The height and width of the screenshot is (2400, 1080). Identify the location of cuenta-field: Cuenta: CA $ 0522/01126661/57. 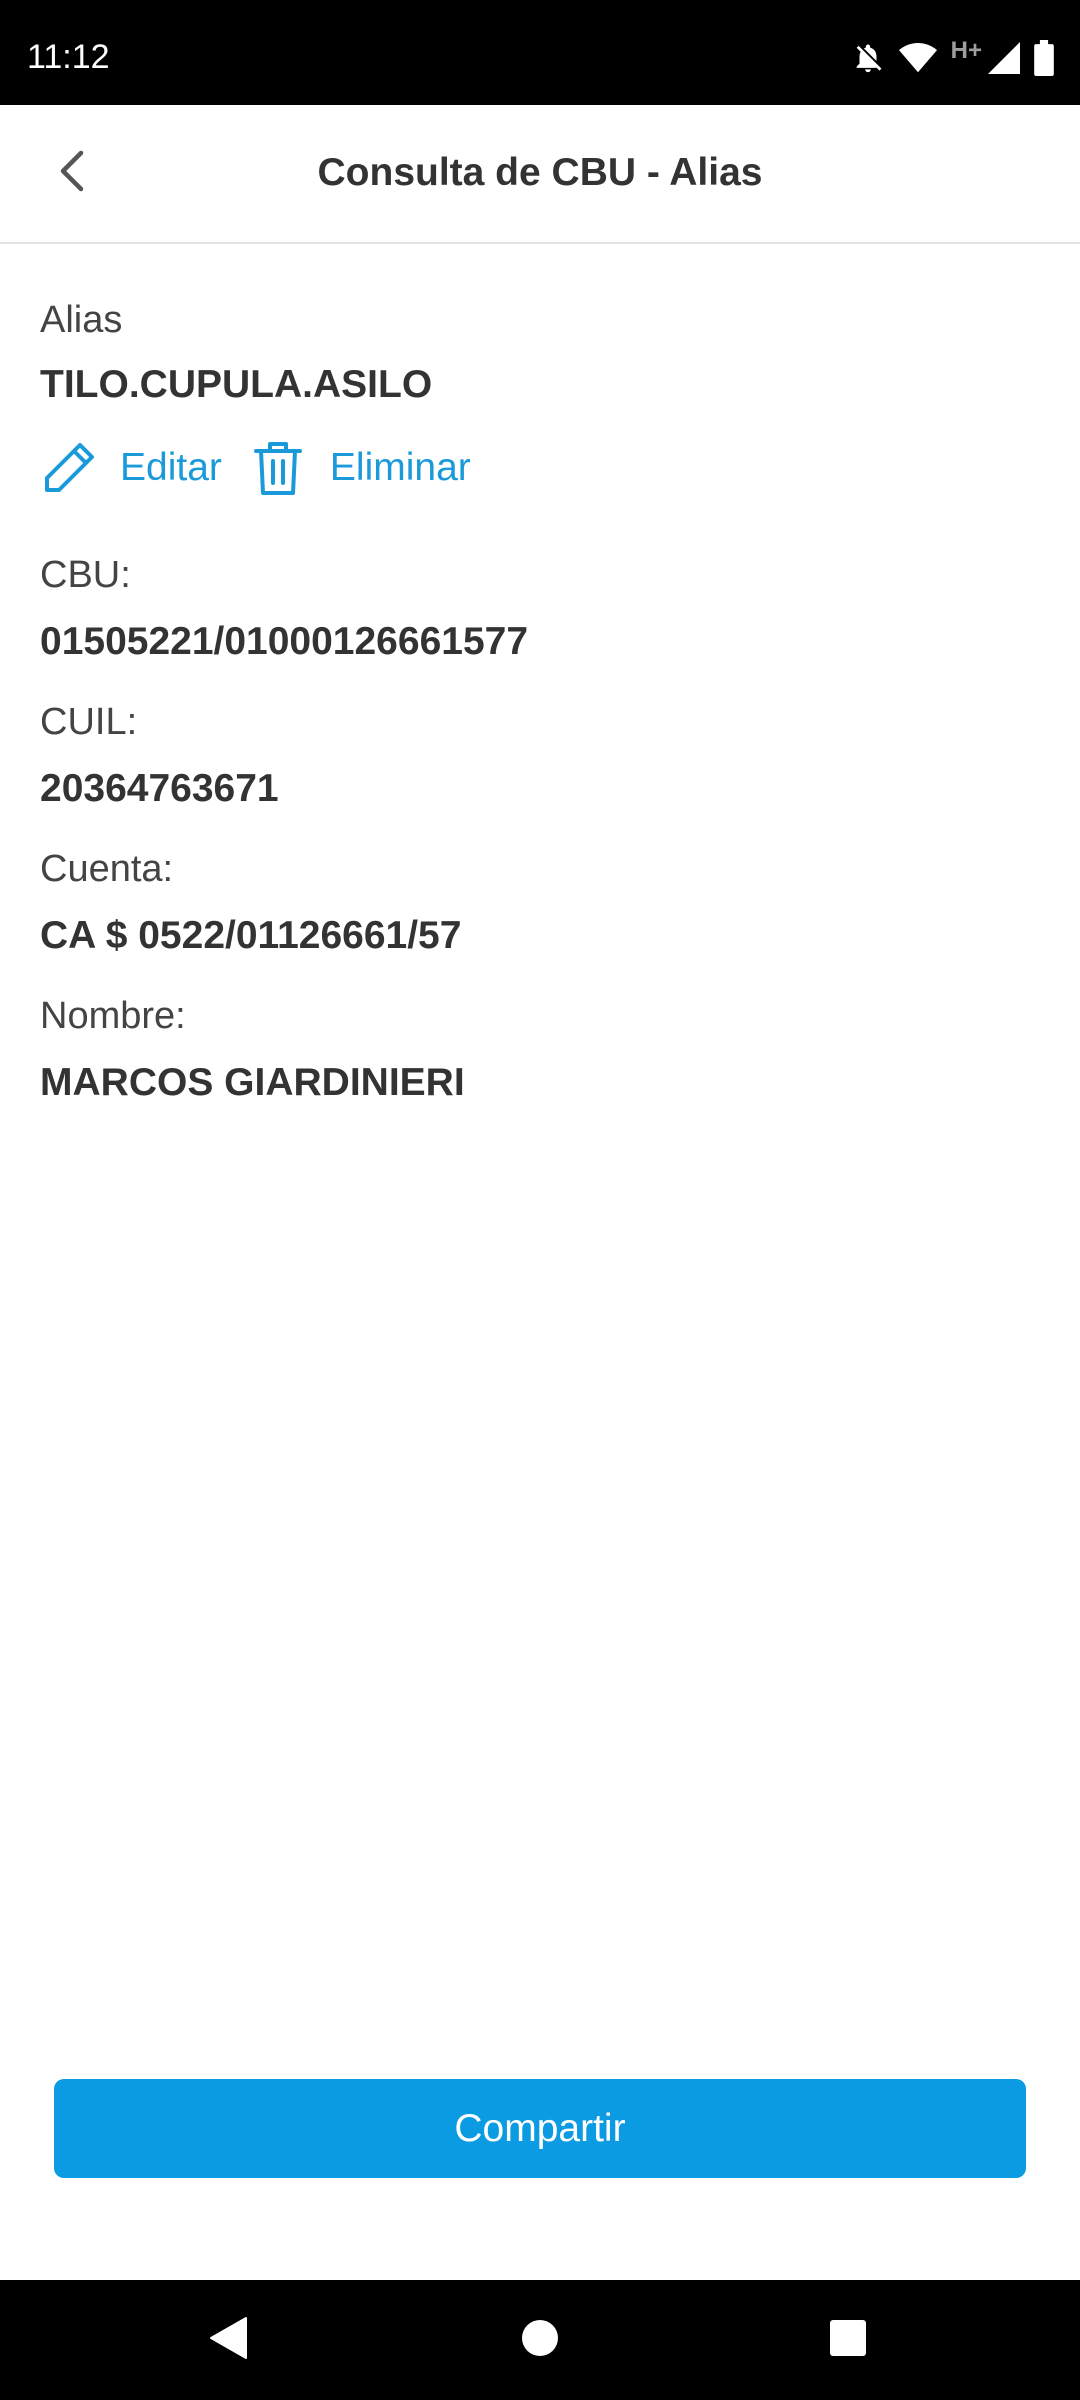
(250, 903).